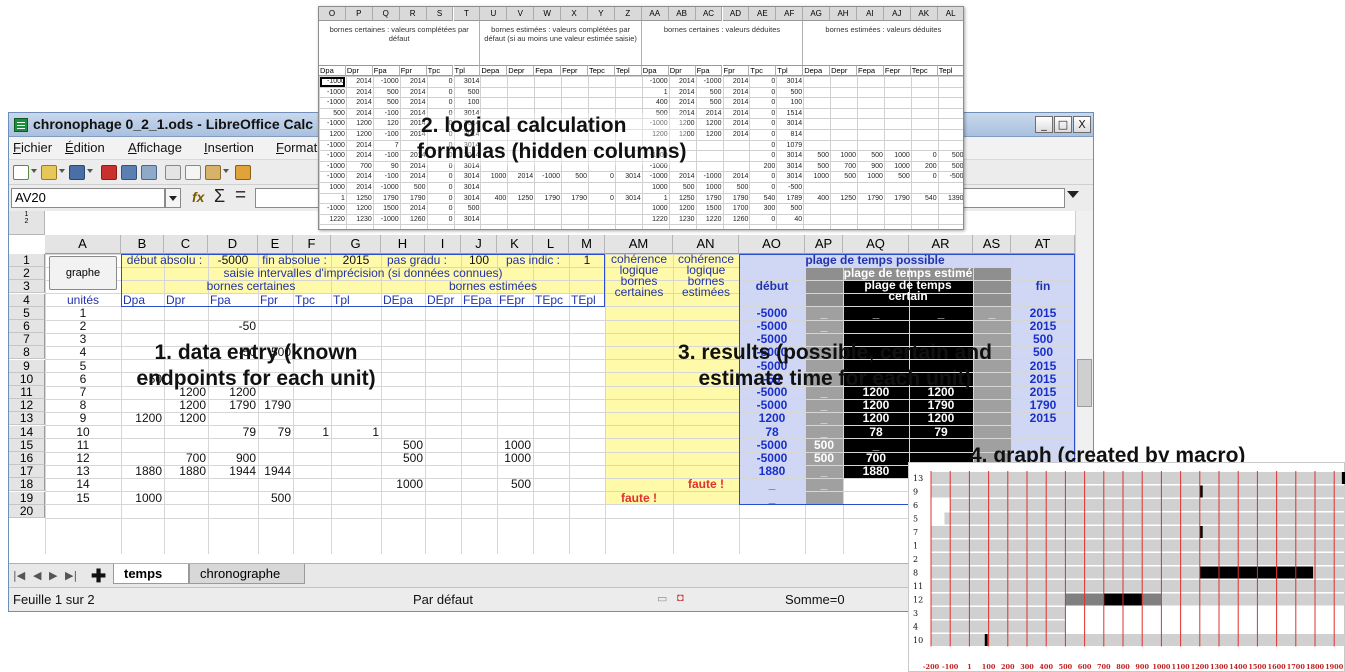  What do you see at coordinates (1084, 383) in the screenshot?
I see `vertical-scroll-thumb` at bounding box center [1084, 383].